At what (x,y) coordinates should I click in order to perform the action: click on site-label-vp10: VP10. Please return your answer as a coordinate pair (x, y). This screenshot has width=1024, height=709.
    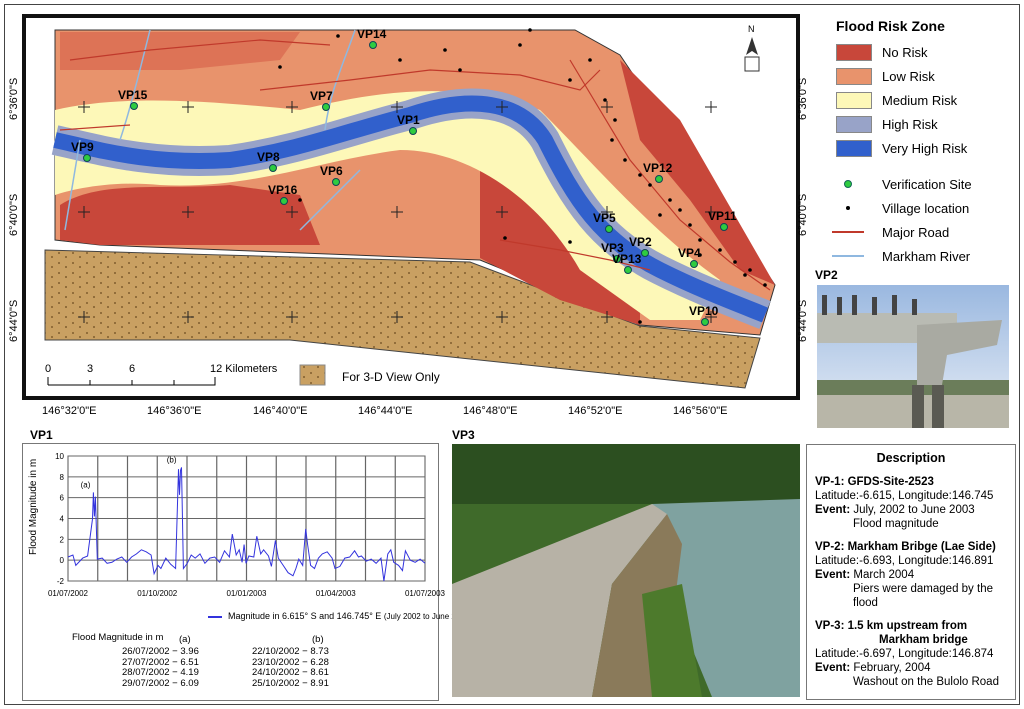
    Looking at the image, I should click on (704, 311).